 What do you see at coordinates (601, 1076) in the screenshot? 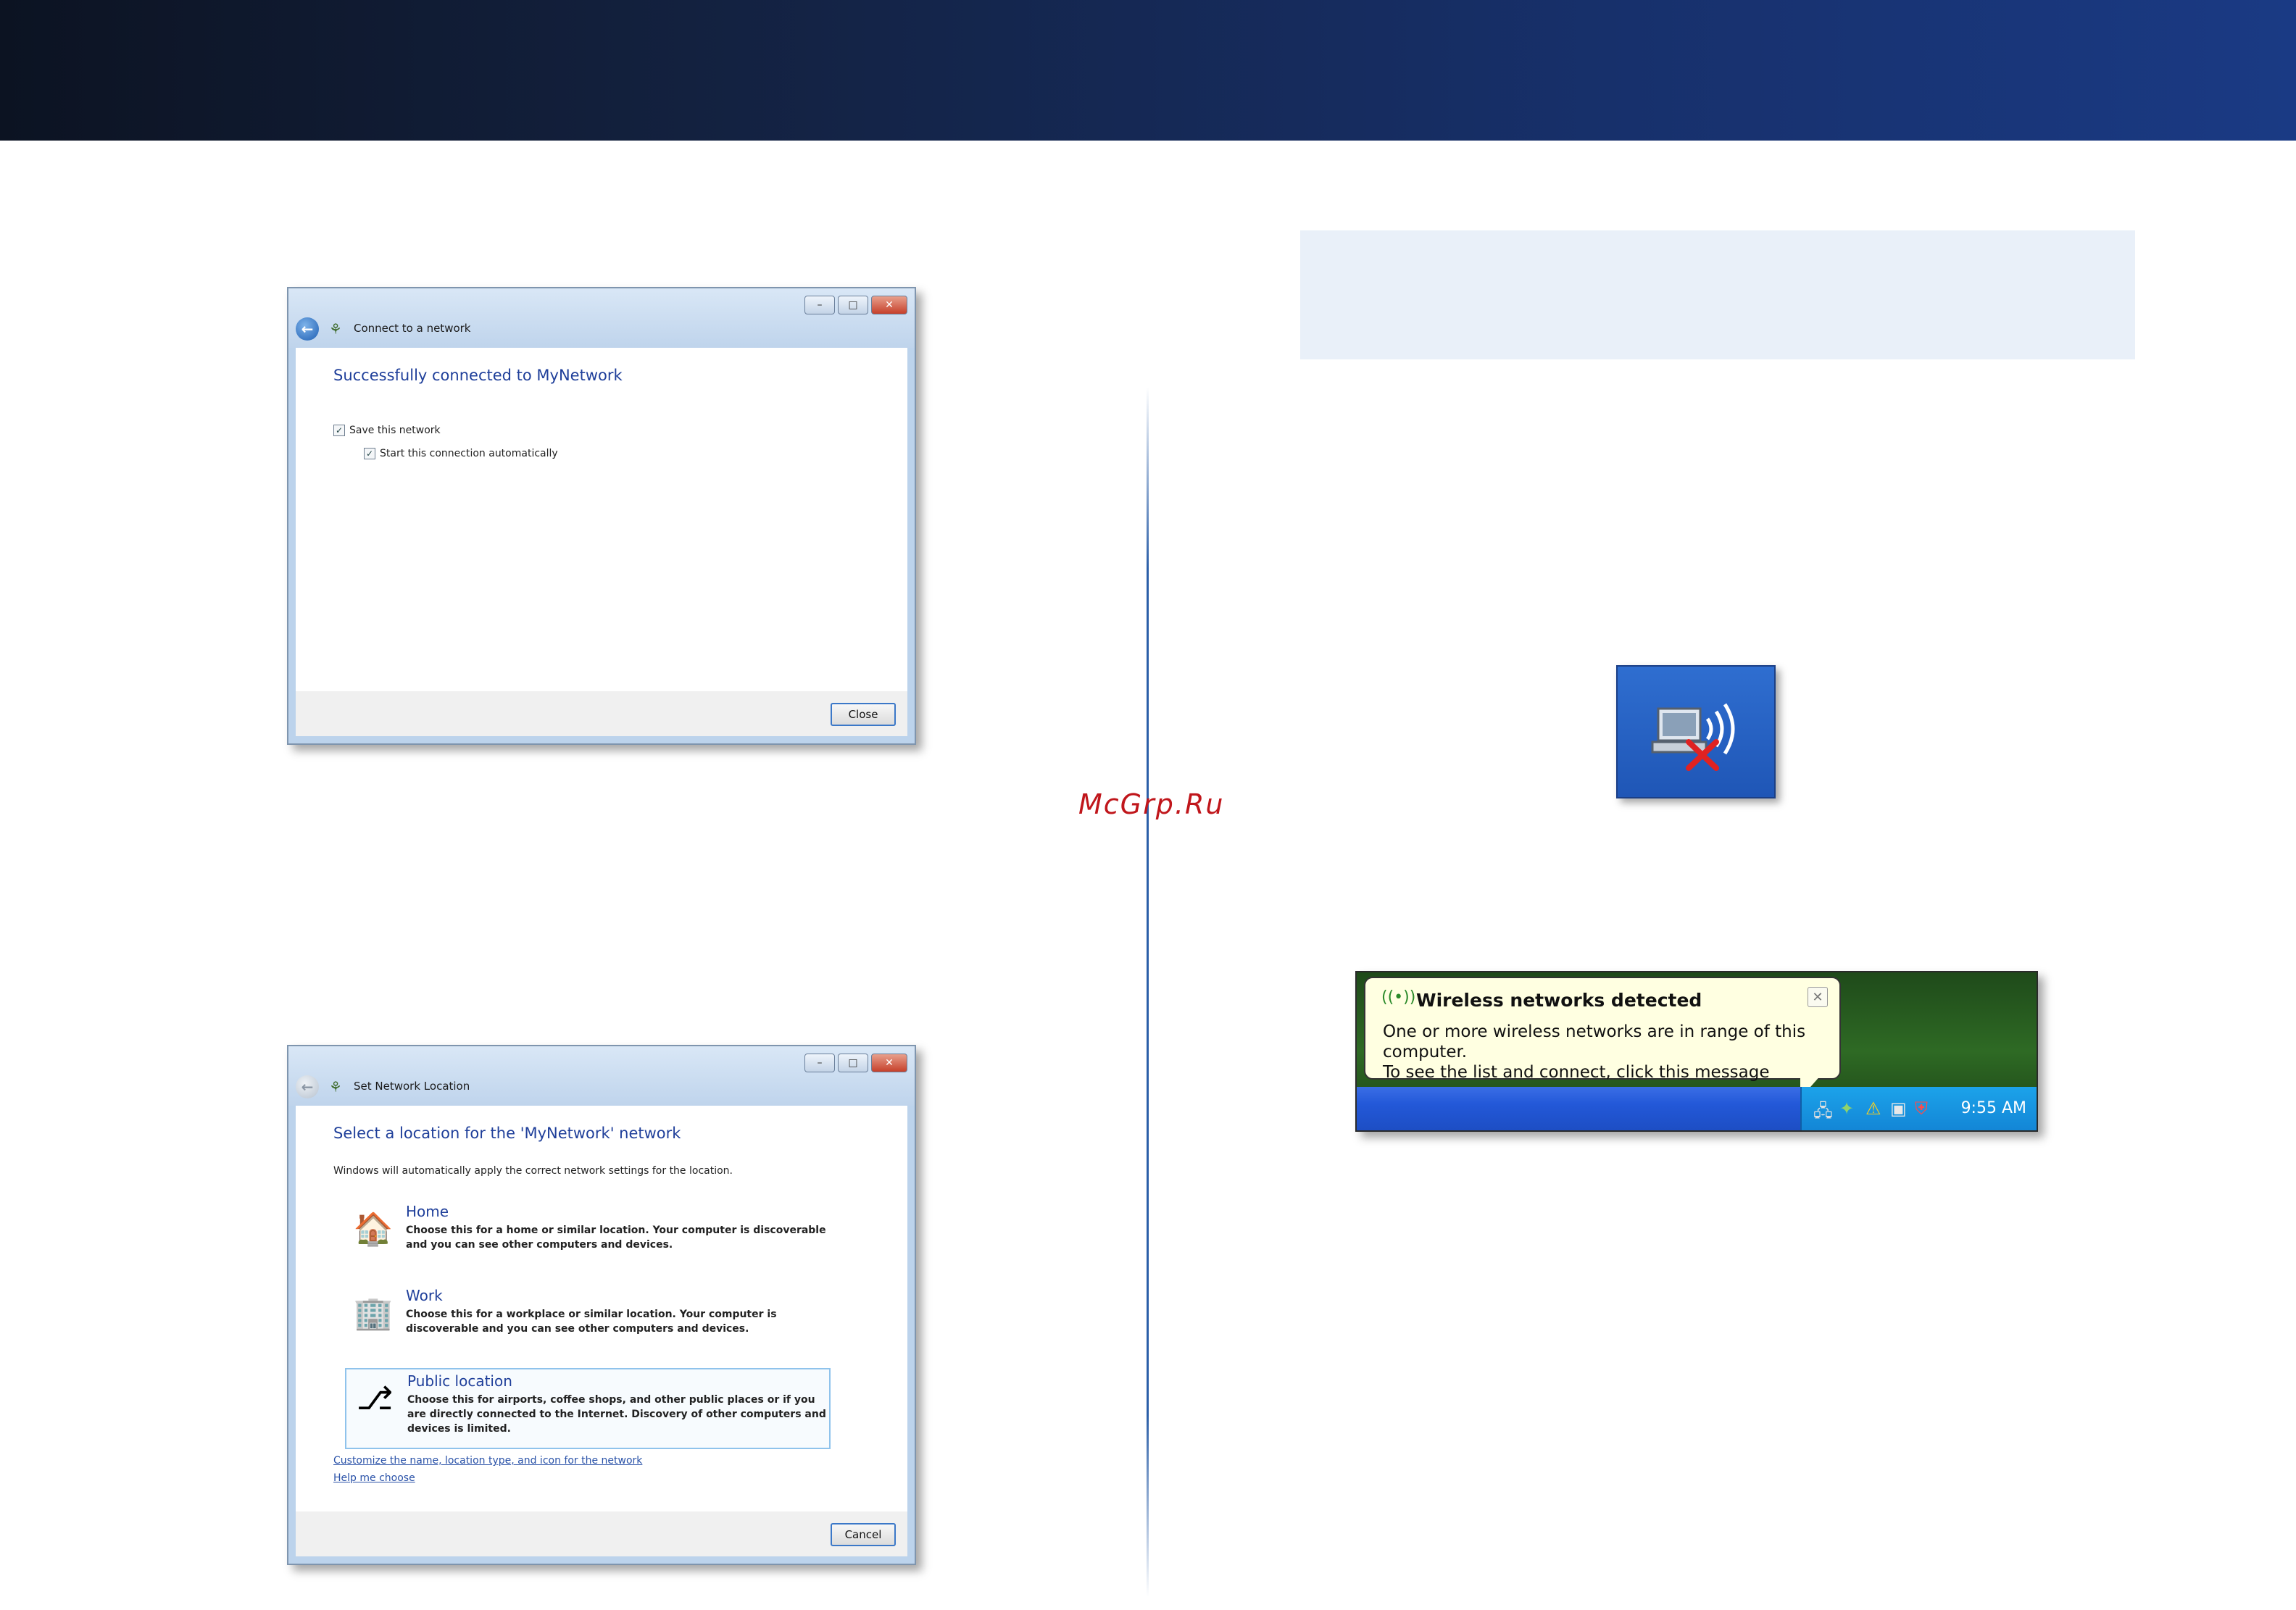
I see `dialog-titlebar: ← ⚘ Set Network Location – □ ✕` at bounding box center [601, 1076].